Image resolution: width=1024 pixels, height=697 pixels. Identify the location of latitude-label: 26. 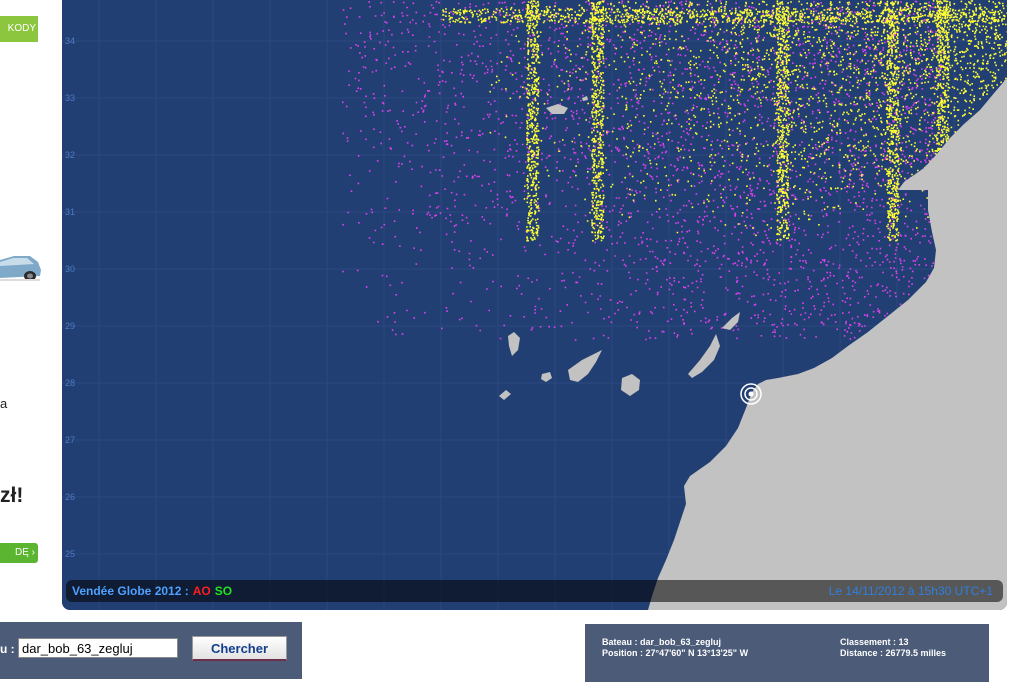
(70, 497).